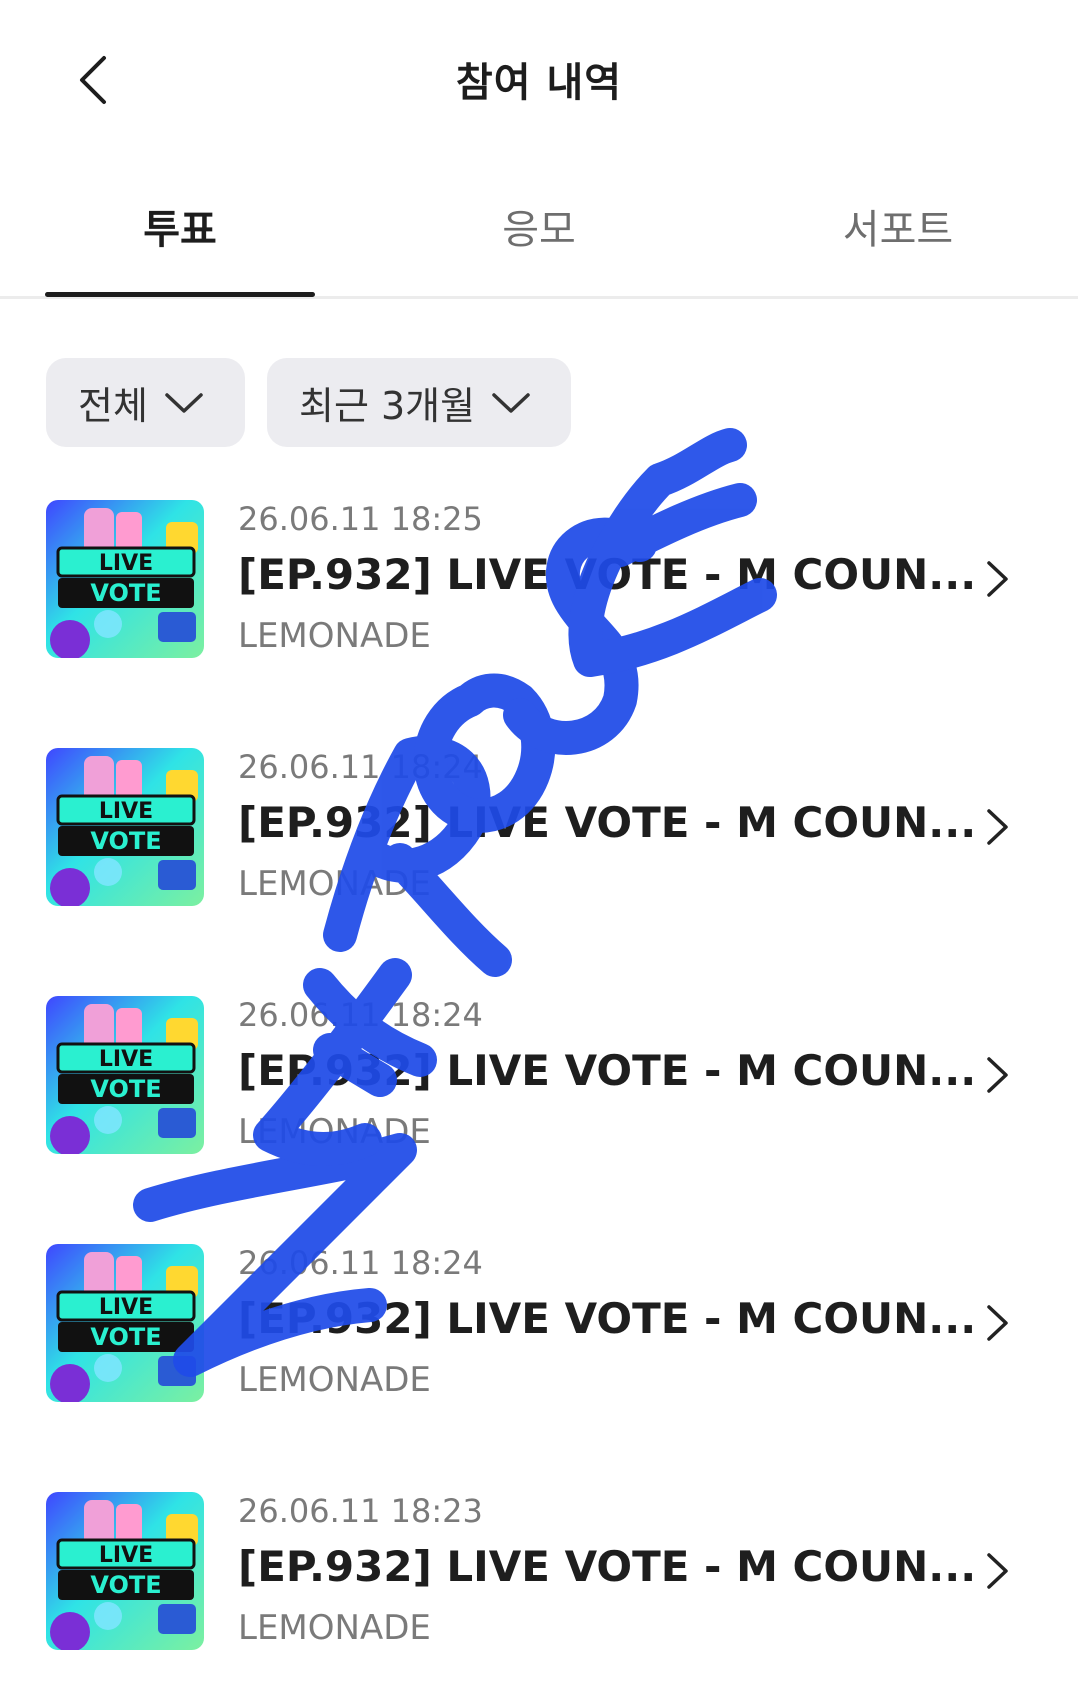 The width and height of the screenshot is (1078, 1708). I want to click on item-date: 26.06.11 18:25, so click(360, 519).